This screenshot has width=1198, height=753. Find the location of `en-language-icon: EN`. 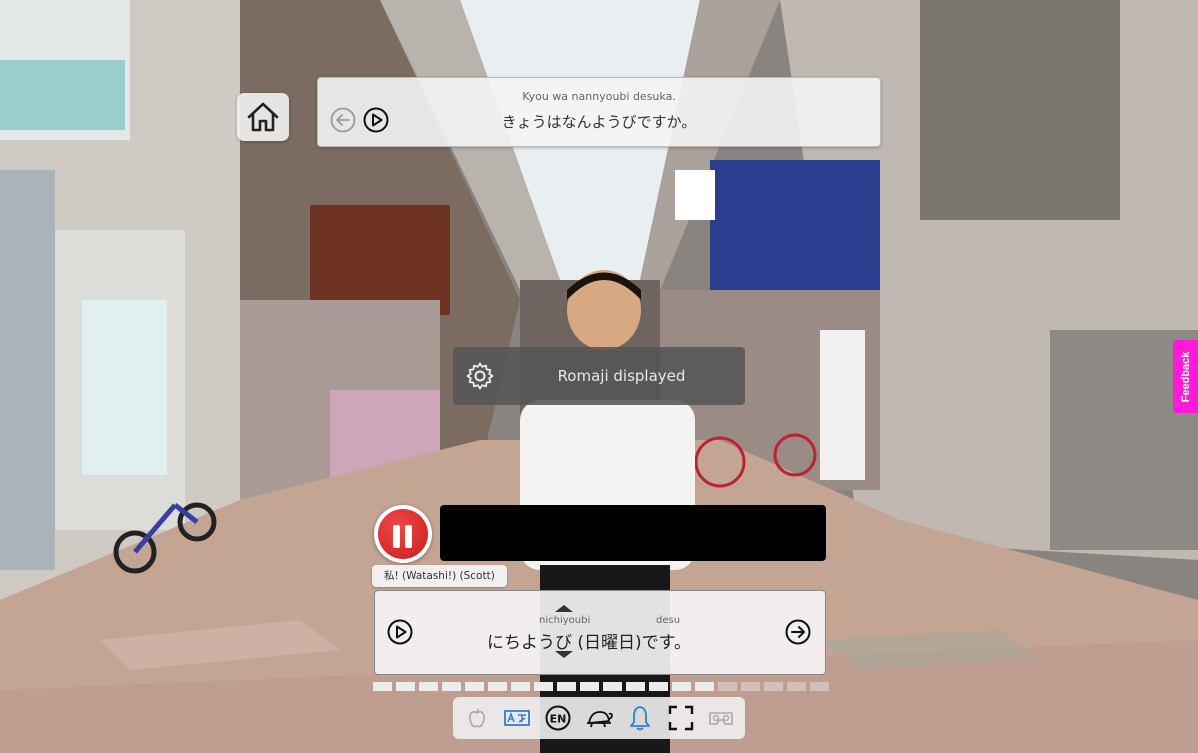

en-language-icon: EN is located at coordinates (558, 718).